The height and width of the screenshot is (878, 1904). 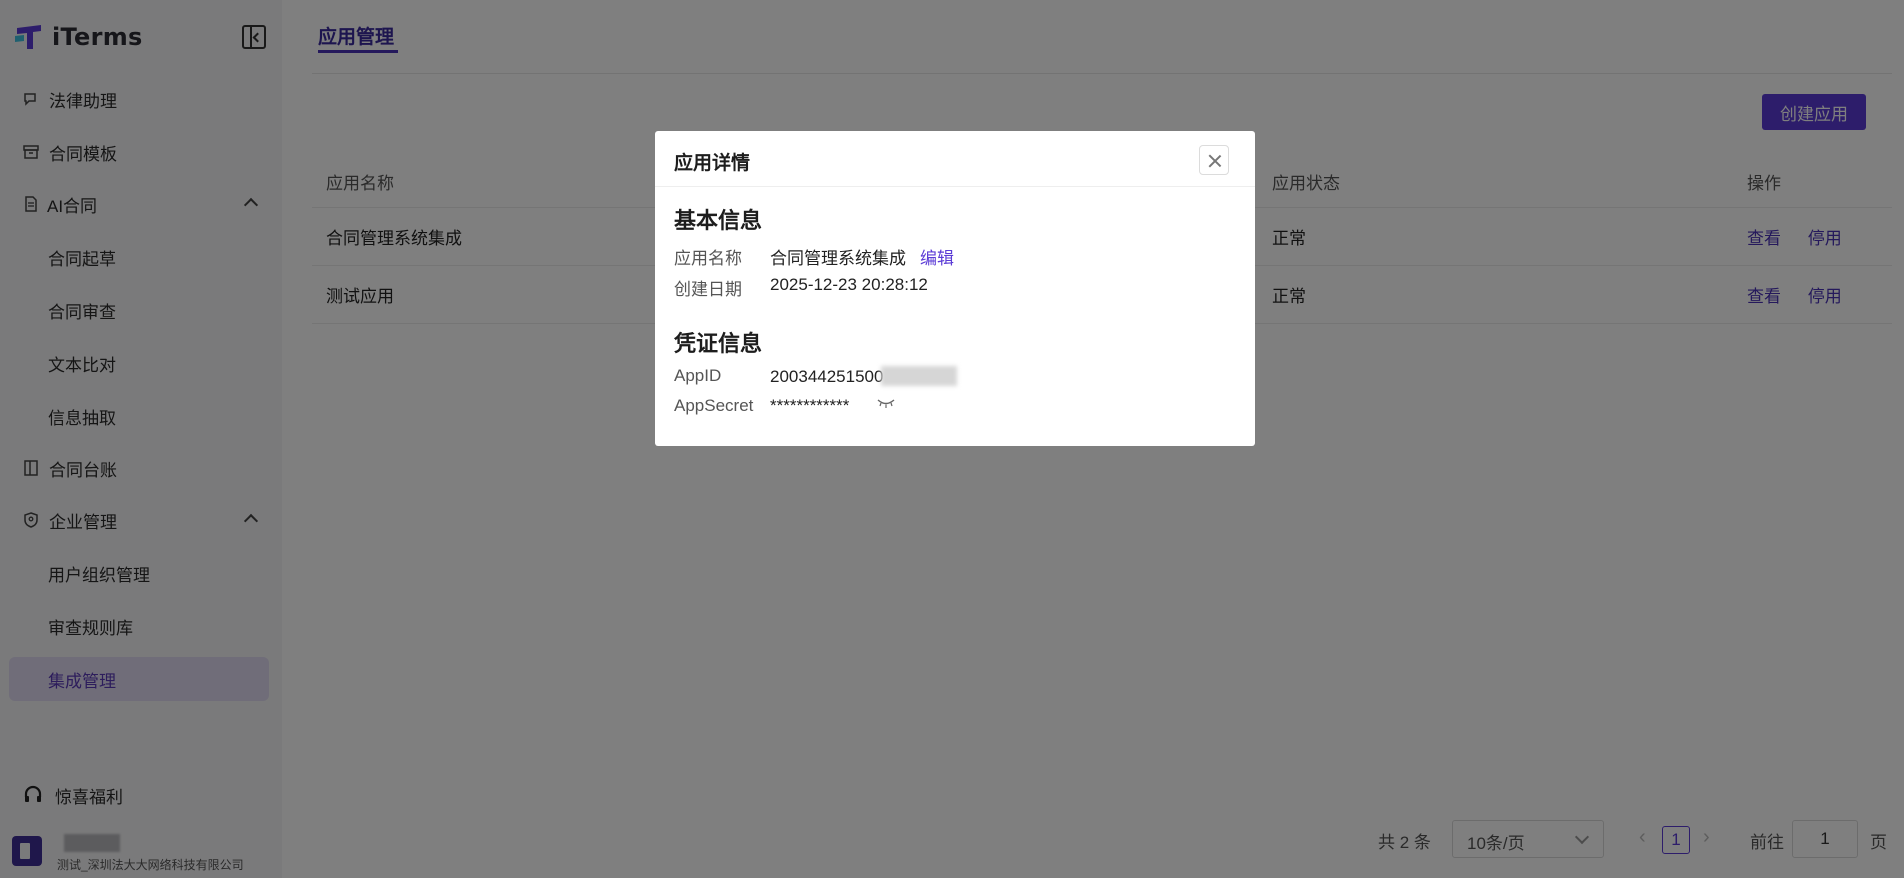 I want to click on appsecret-label: AppSecret, so click(x=714, y=405).